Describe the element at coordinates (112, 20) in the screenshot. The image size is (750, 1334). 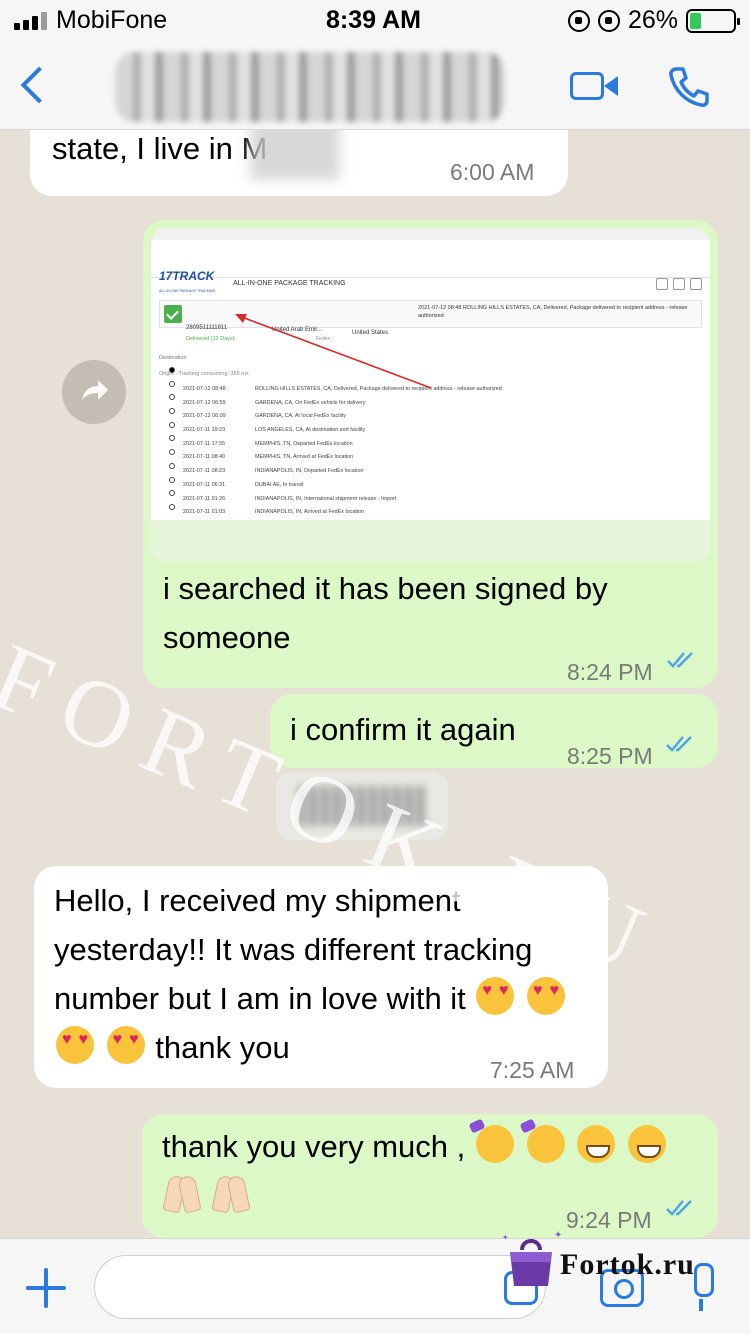
I see `carrier-name: MobiFone` at that location.